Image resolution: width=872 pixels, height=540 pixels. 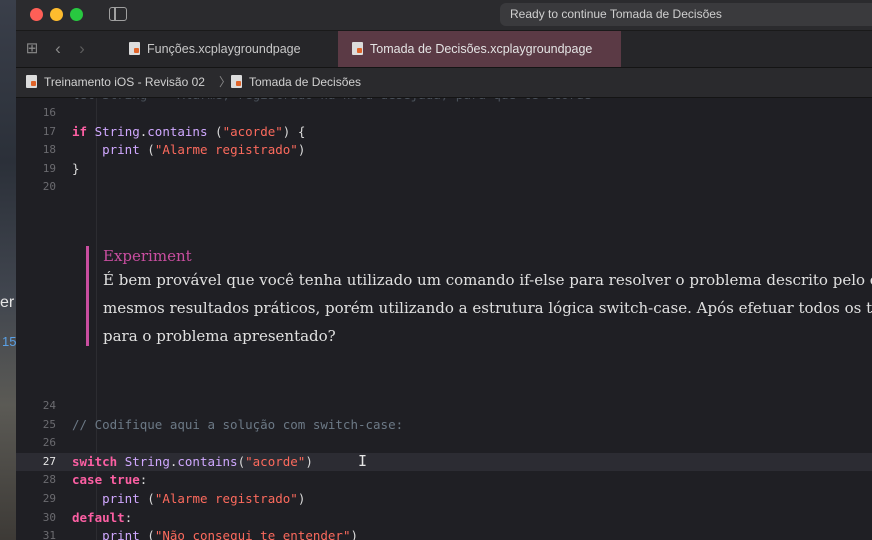 What do you see at coordinates (49, 150) in the screenshot?
I see `line-number: 18` at bounding box center [49, 150].